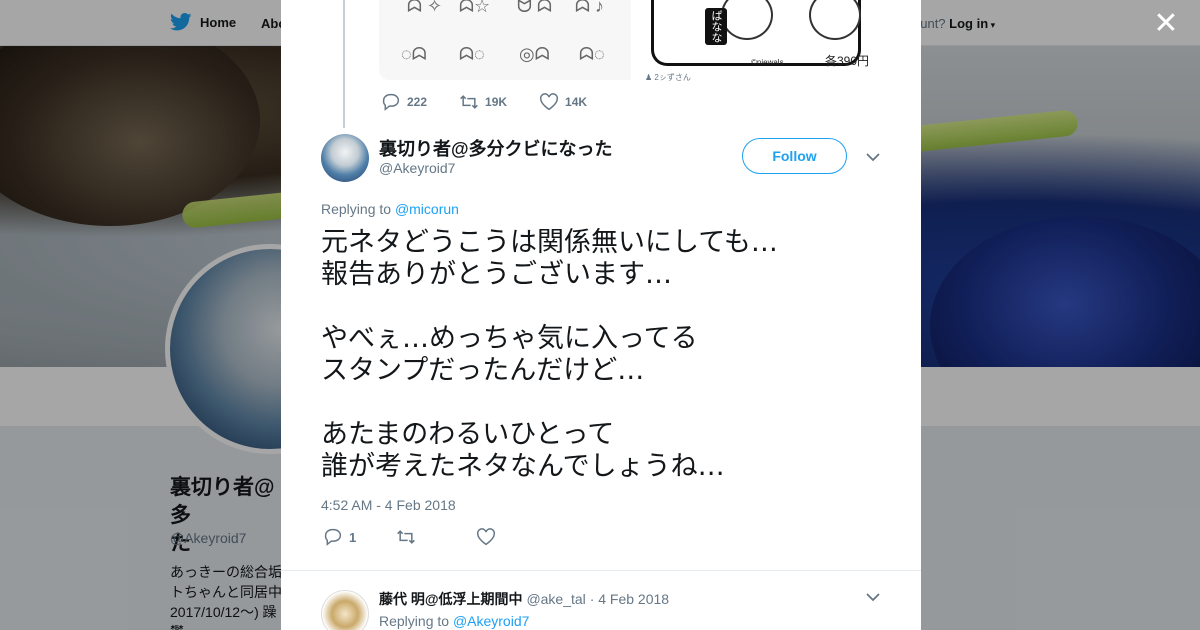 The width and height of the screenshot is (1200, 630). Describe the element at coordinates (429, 537) in the screenshot. I see `tweet-actions: 1` at that location.